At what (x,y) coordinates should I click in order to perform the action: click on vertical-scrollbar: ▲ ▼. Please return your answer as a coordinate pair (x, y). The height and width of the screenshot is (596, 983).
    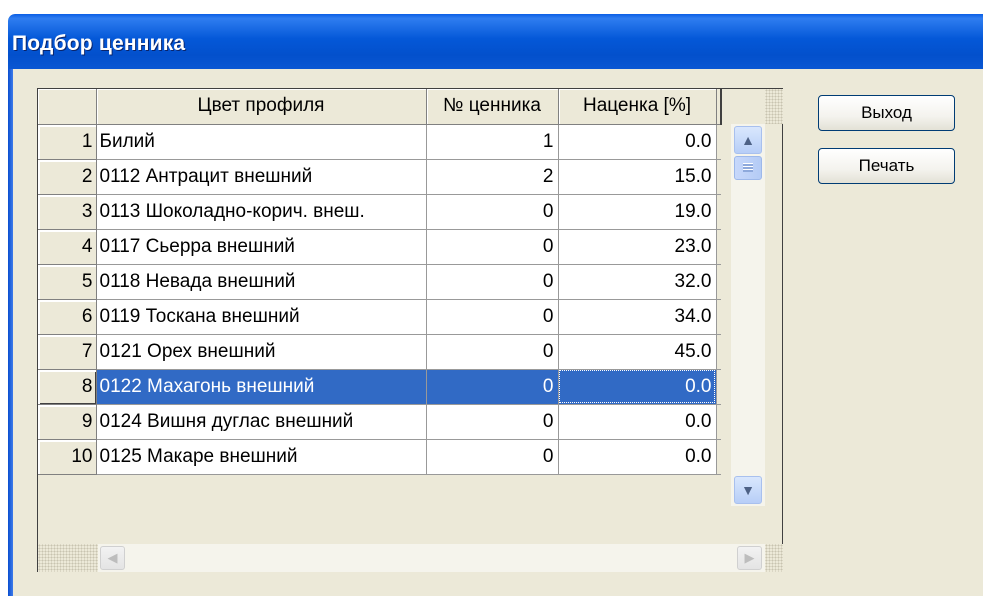
    Looking at the image, I should click on (748, 315).